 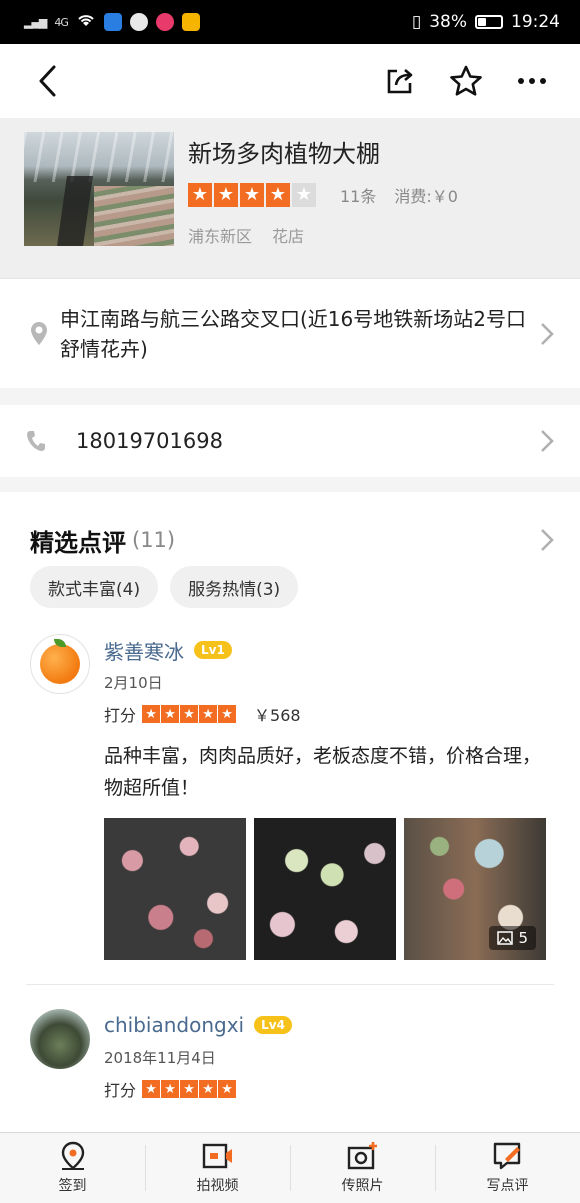 I want to click on review-price: ￥568, so click(x=277, y=715).